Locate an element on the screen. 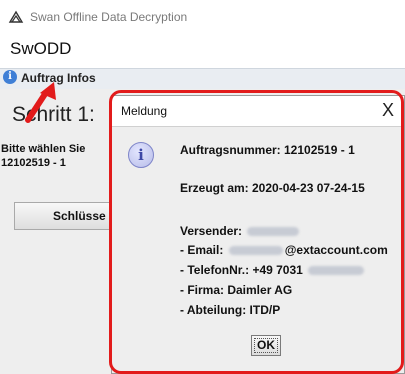 The width and height of the screenshot is (405, 374). window-title: Swan Offline Data Decryption is located at coordinates (109, 17).